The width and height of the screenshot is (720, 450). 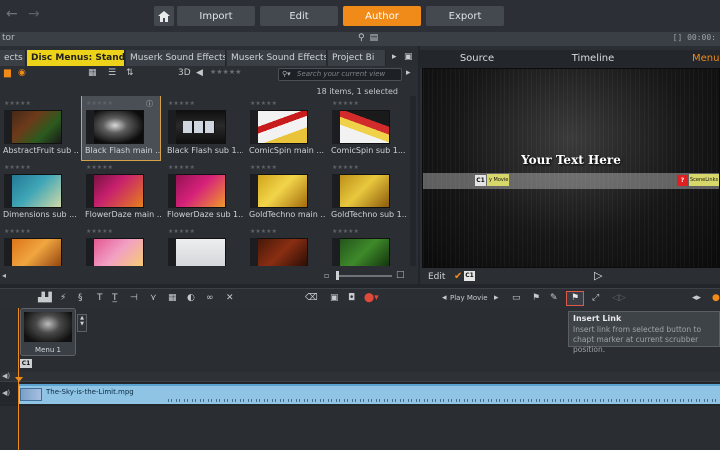 What do you see at coordinates (13, 58) in the screenshot?
I see `tab-effects: ects` at bounding box center [13, 58].